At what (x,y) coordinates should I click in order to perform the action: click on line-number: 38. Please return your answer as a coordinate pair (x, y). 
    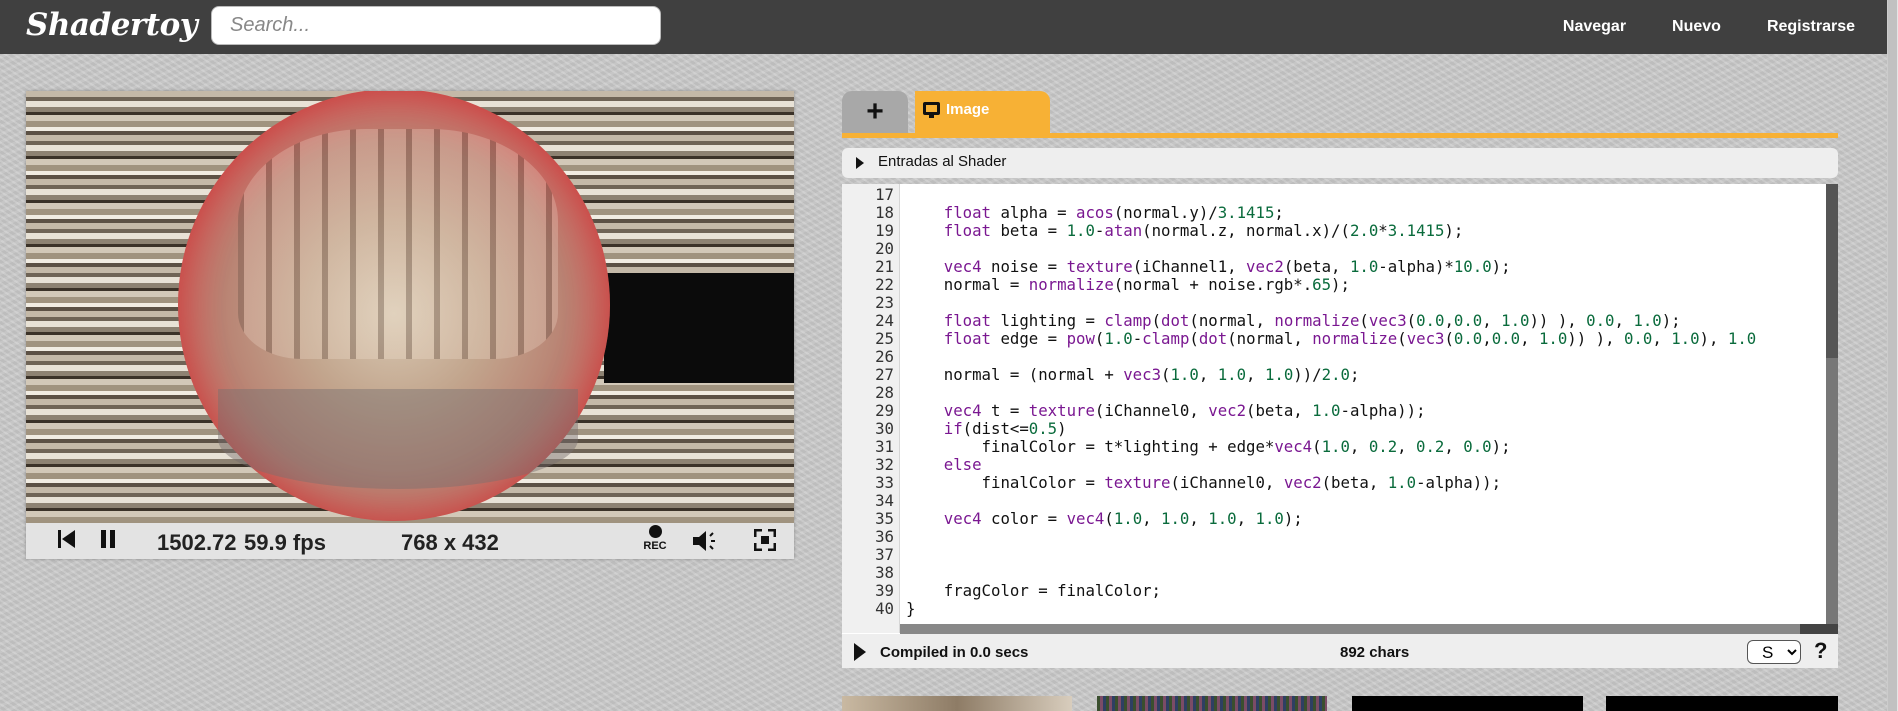
    Looking at the image, I should click on (884, 572).